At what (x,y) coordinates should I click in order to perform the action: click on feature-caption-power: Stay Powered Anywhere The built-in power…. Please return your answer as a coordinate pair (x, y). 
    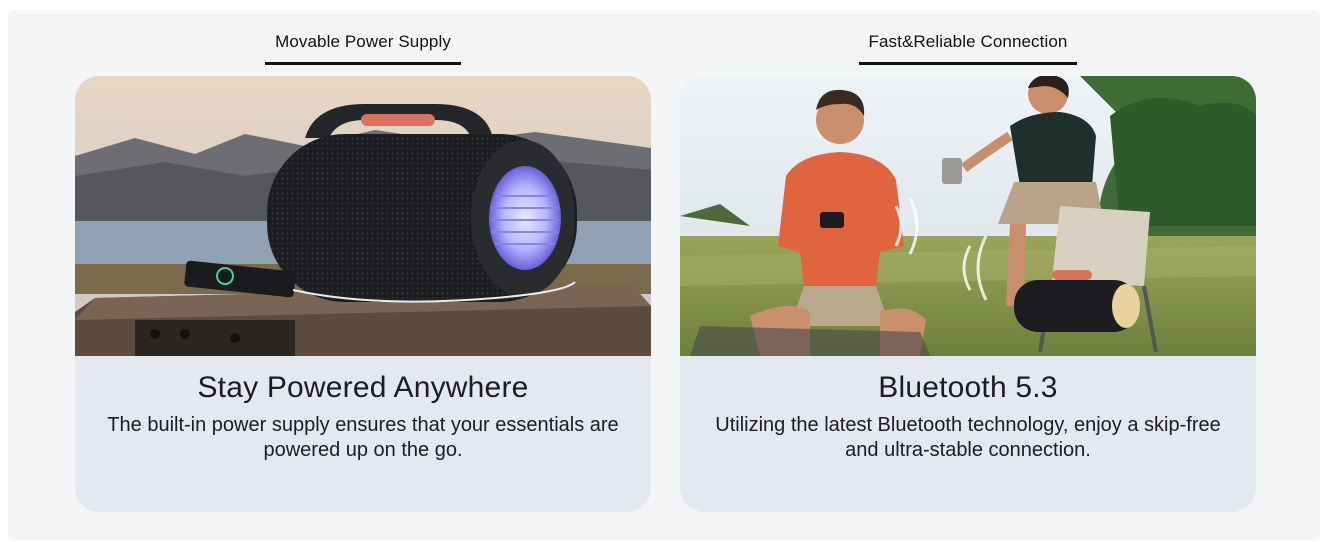
    Looking at the image, I should click on (363, 434).